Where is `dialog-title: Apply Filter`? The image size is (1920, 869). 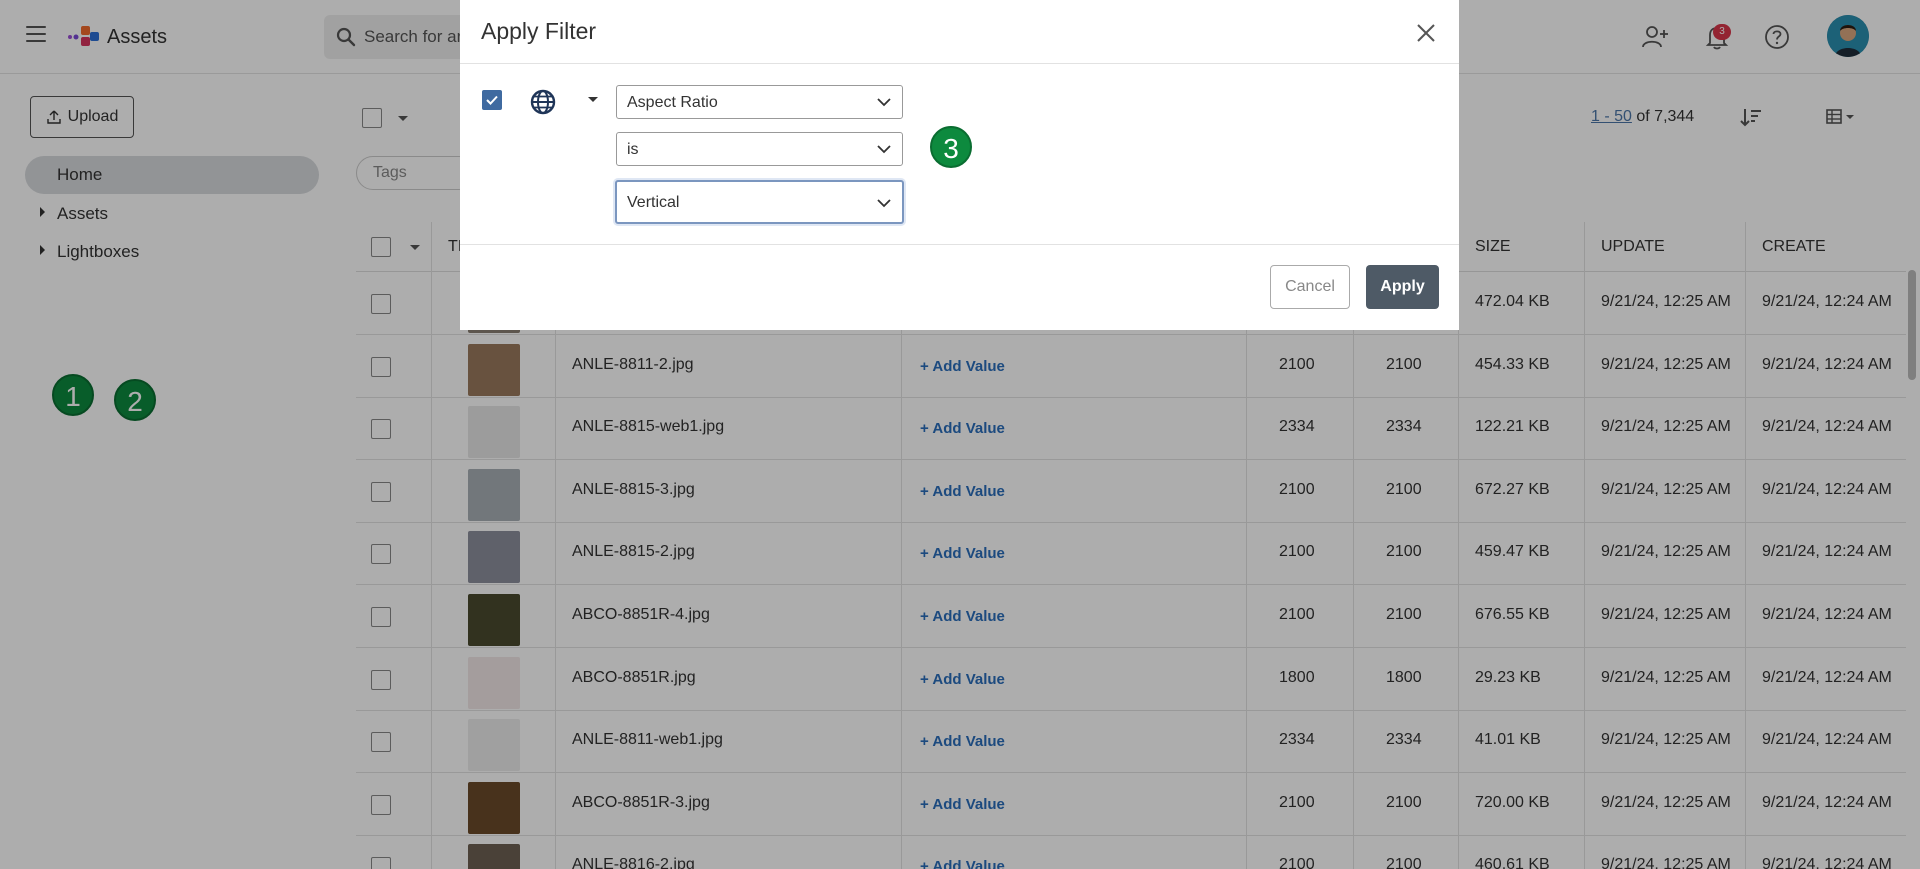 dialog-title: Apply Filter is located at coordinates (539, 31).